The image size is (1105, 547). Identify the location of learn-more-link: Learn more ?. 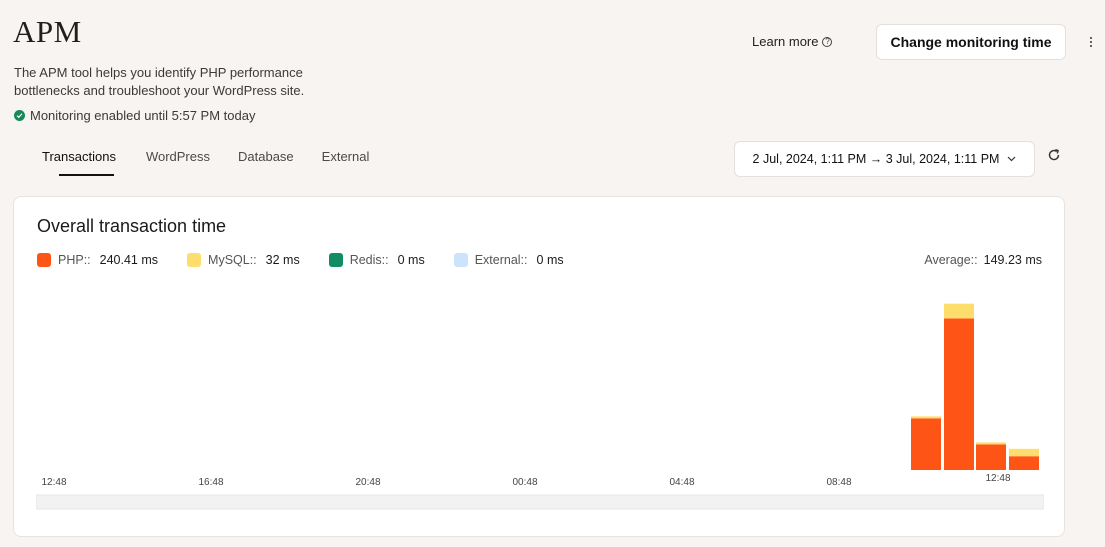
(792, 41).